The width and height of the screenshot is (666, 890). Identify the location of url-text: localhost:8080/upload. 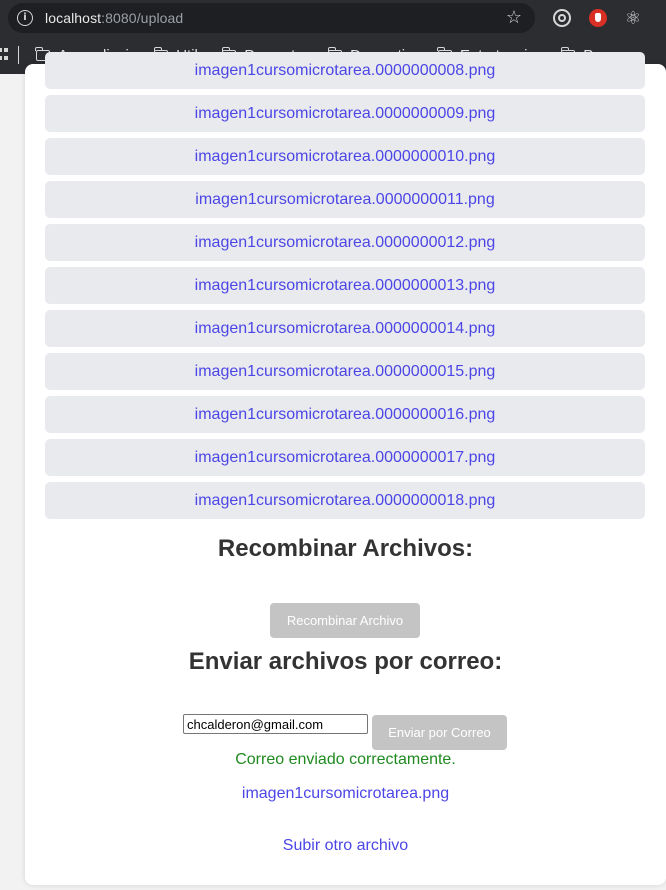
(114, 18).